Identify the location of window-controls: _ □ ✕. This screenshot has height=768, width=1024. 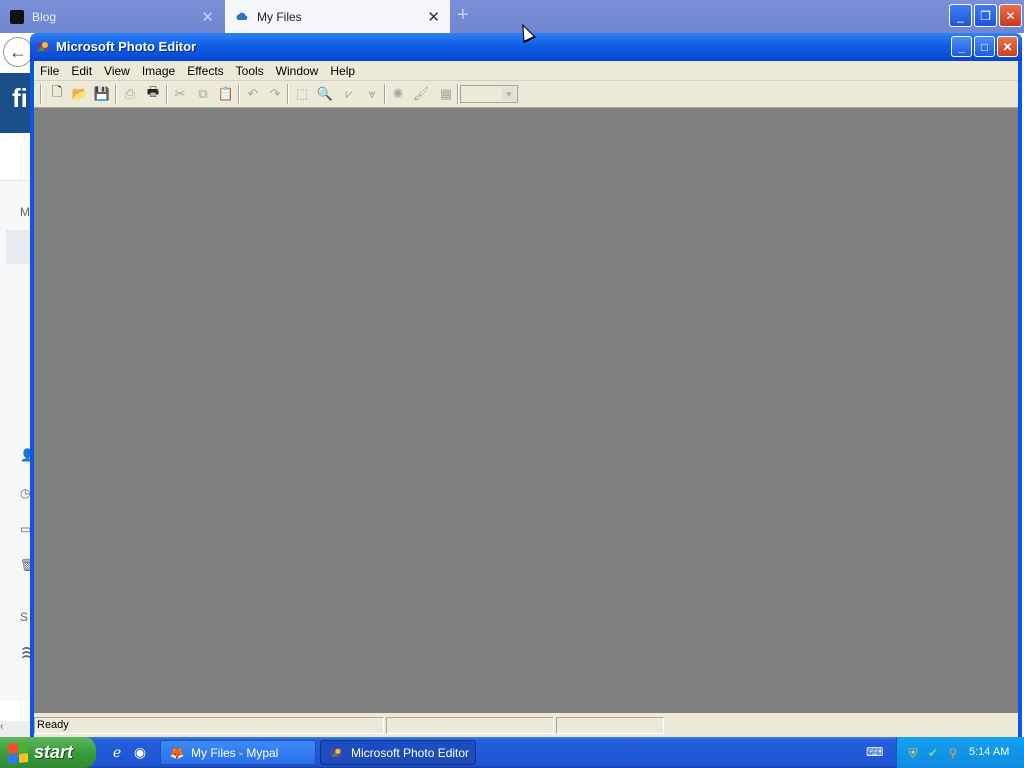
(984, 46).